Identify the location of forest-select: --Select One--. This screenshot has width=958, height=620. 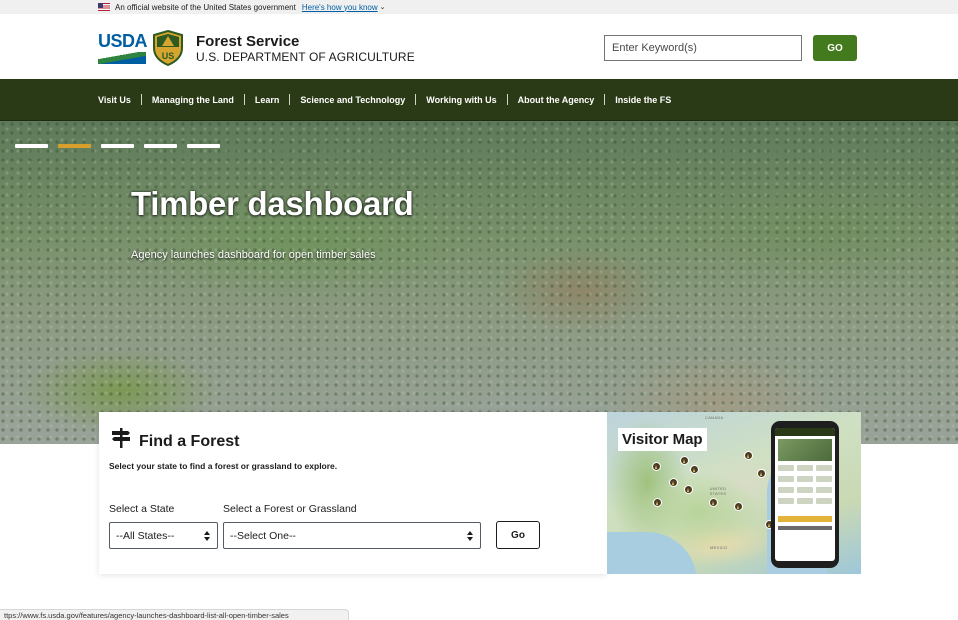
(352, 535).